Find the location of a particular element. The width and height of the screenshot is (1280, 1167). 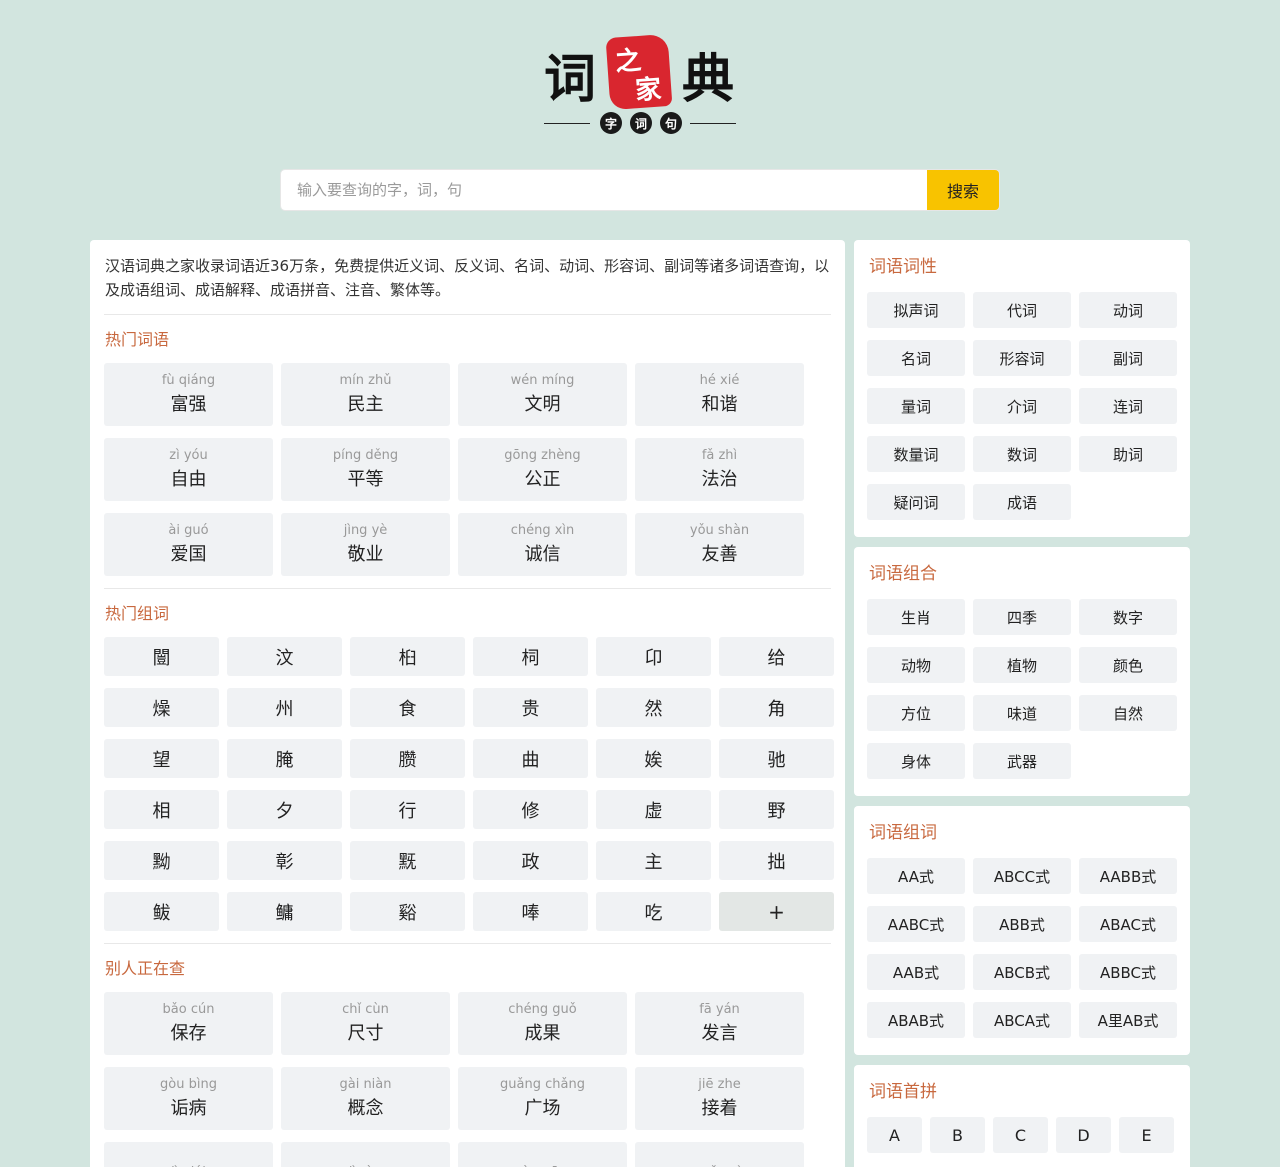

pos-tag: 连词 is located at coordinates (1128, 406).